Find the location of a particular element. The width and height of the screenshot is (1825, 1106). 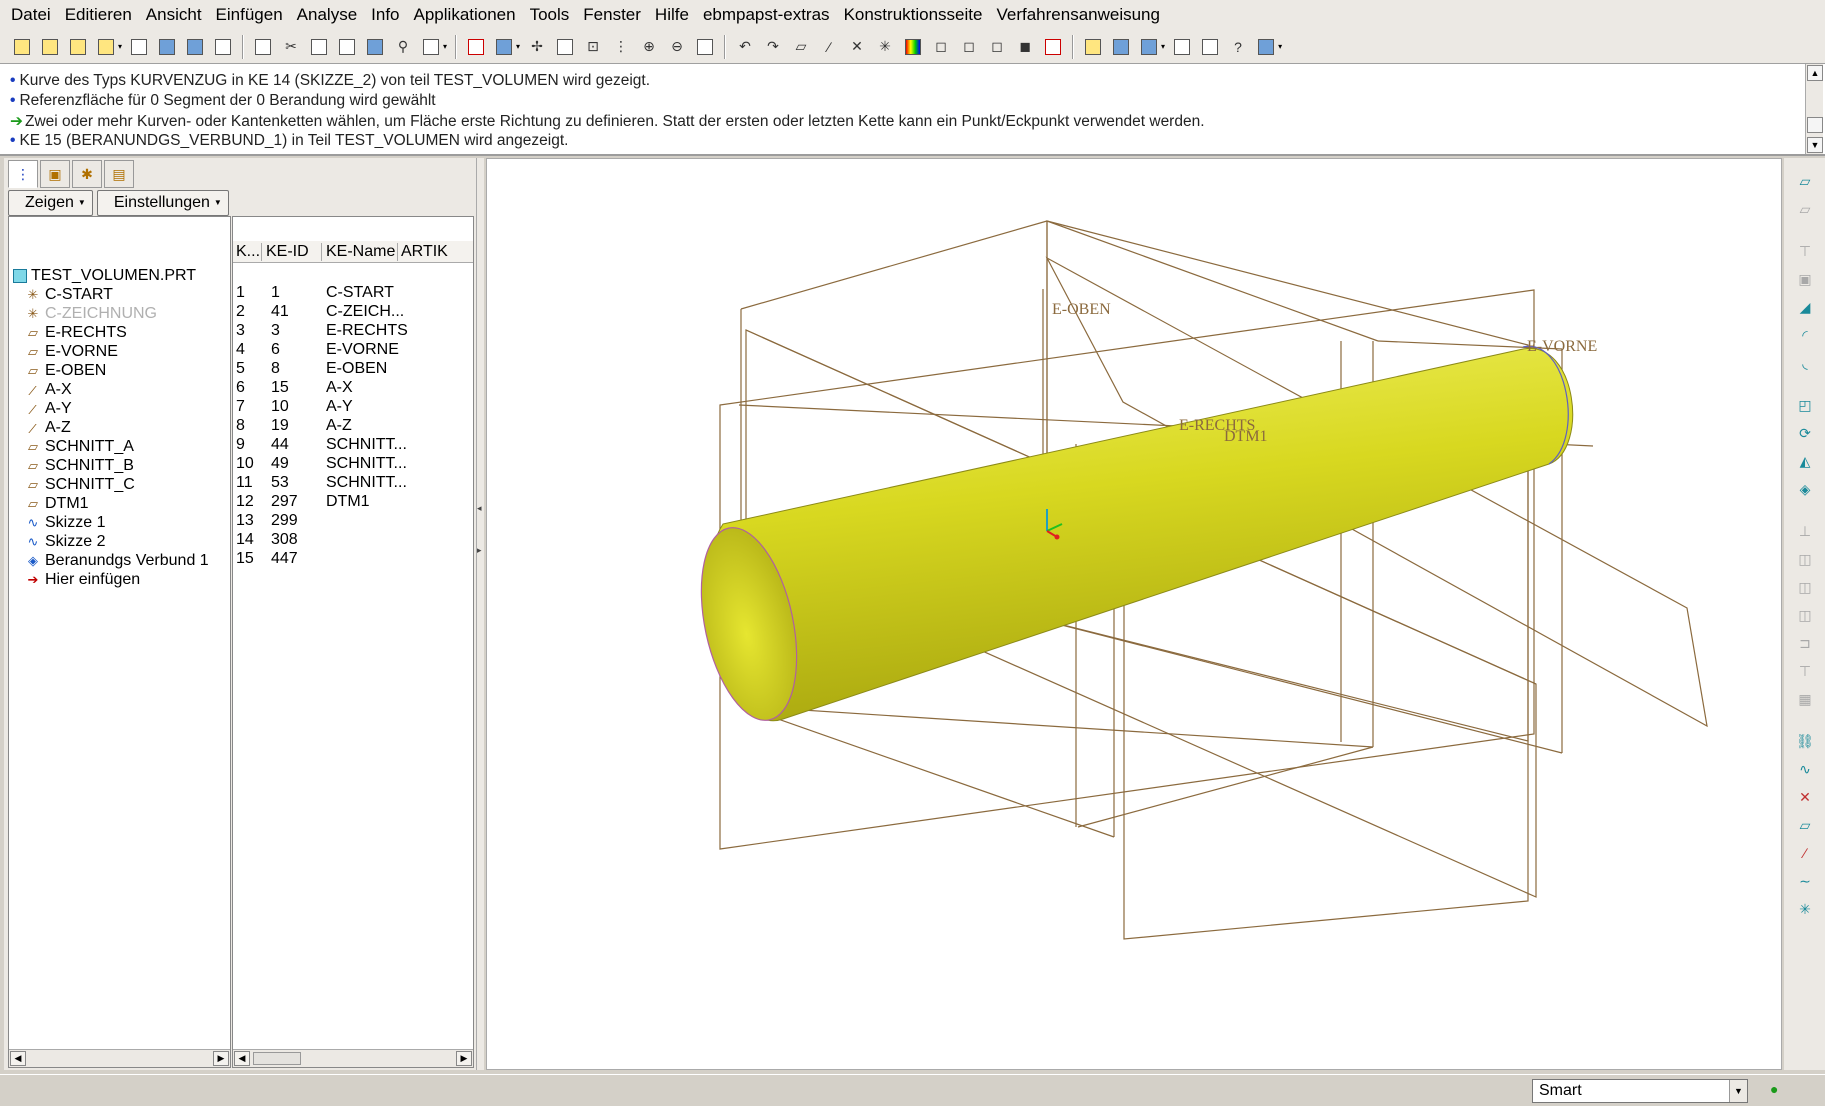

paste-special-icon is located at coordinates (347, 47).